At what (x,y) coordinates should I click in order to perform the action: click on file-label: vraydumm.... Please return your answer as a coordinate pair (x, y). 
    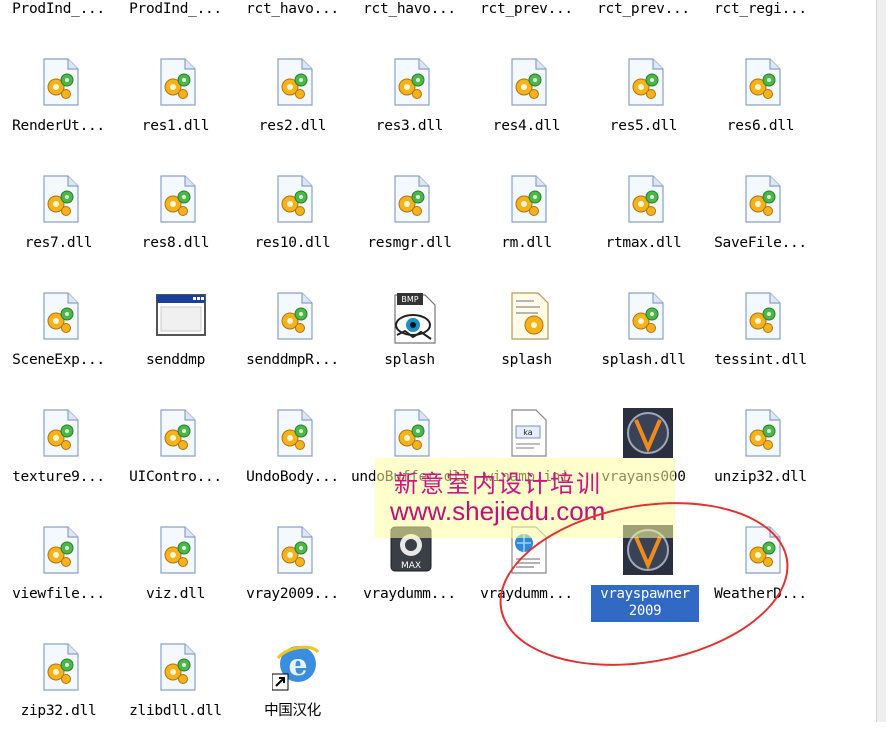
    Looking at the image, I should click on (409, 594).